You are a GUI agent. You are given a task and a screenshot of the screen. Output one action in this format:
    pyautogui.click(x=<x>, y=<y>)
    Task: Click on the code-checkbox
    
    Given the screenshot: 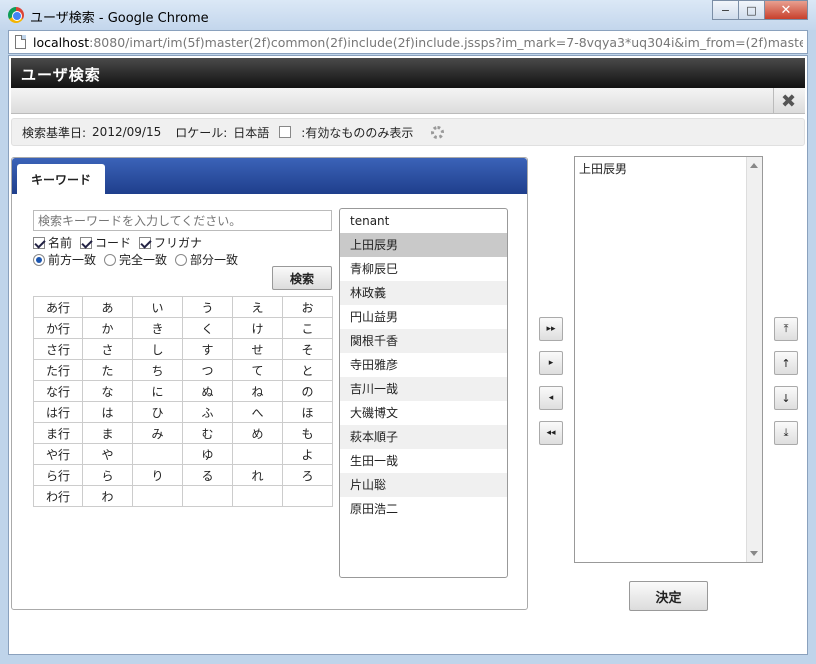 What is the action you would take?
    pyautogui.click(x=86, y=242)
    